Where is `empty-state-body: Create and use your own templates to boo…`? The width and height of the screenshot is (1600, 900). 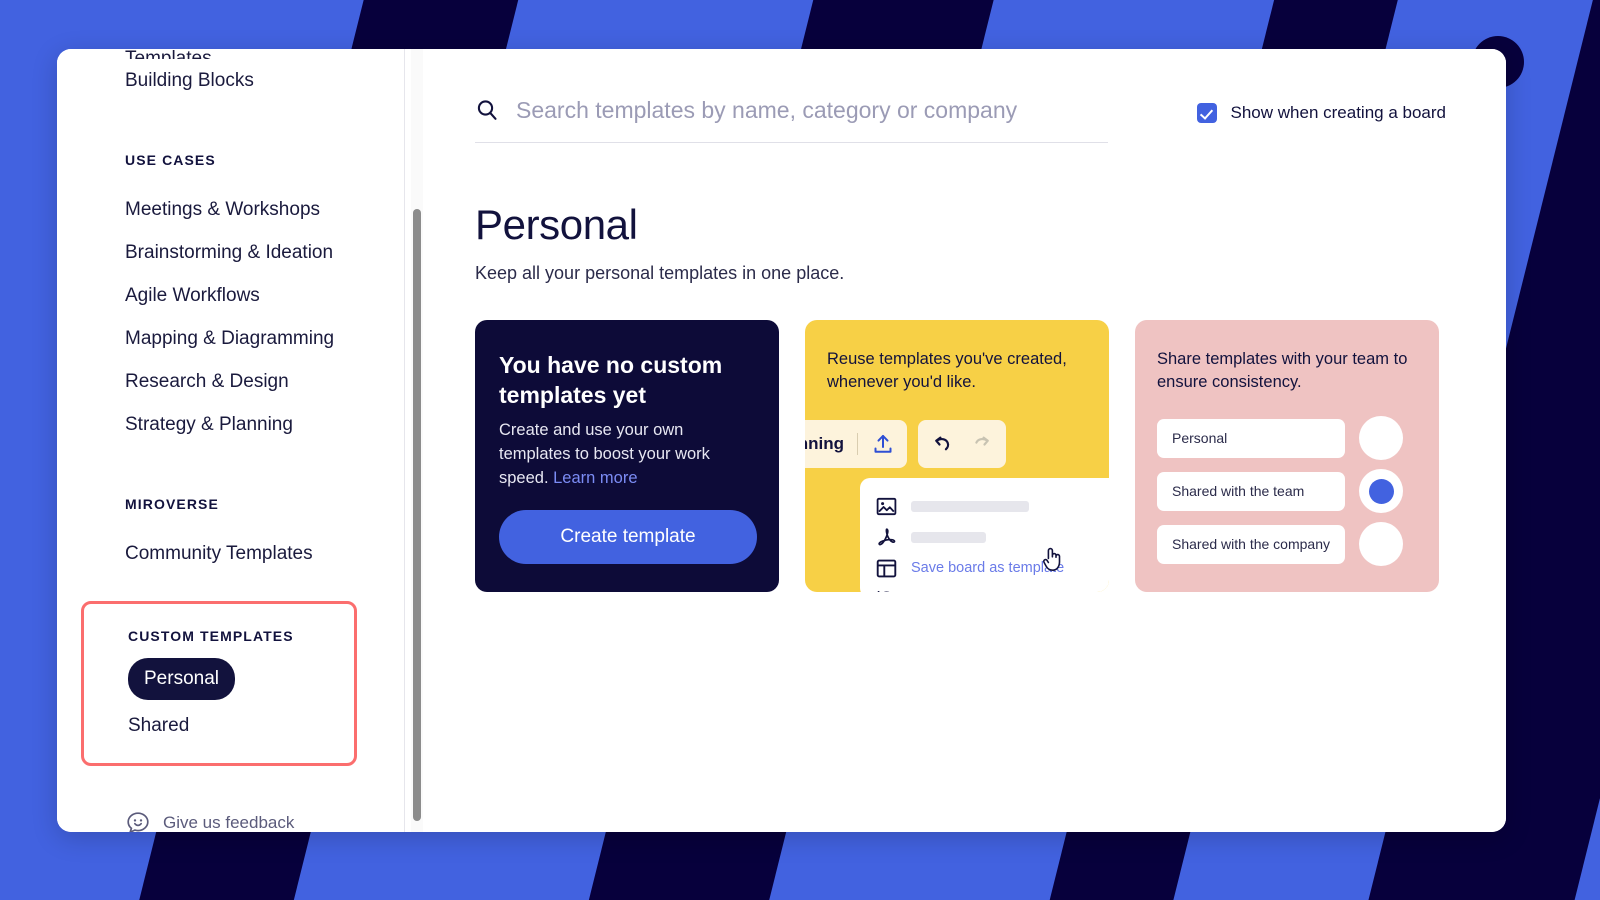 empty-state-body: Create and use your own templates to boo… is located at coordinates (626, 455).